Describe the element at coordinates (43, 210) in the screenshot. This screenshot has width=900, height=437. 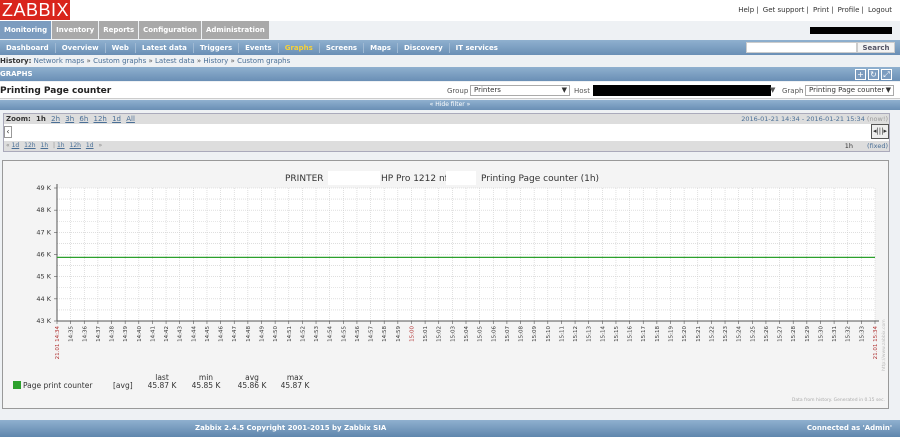
I see `y-tick-label: 48 K` at that location.